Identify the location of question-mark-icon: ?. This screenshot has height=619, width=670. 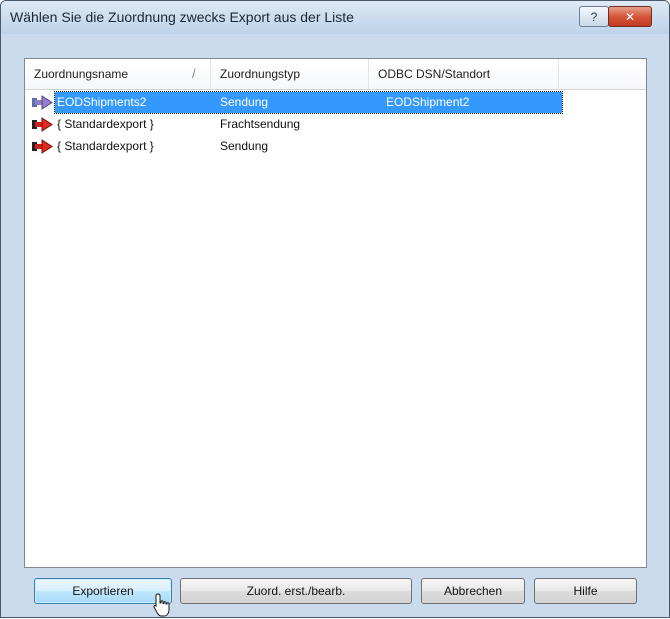
(594, 16).